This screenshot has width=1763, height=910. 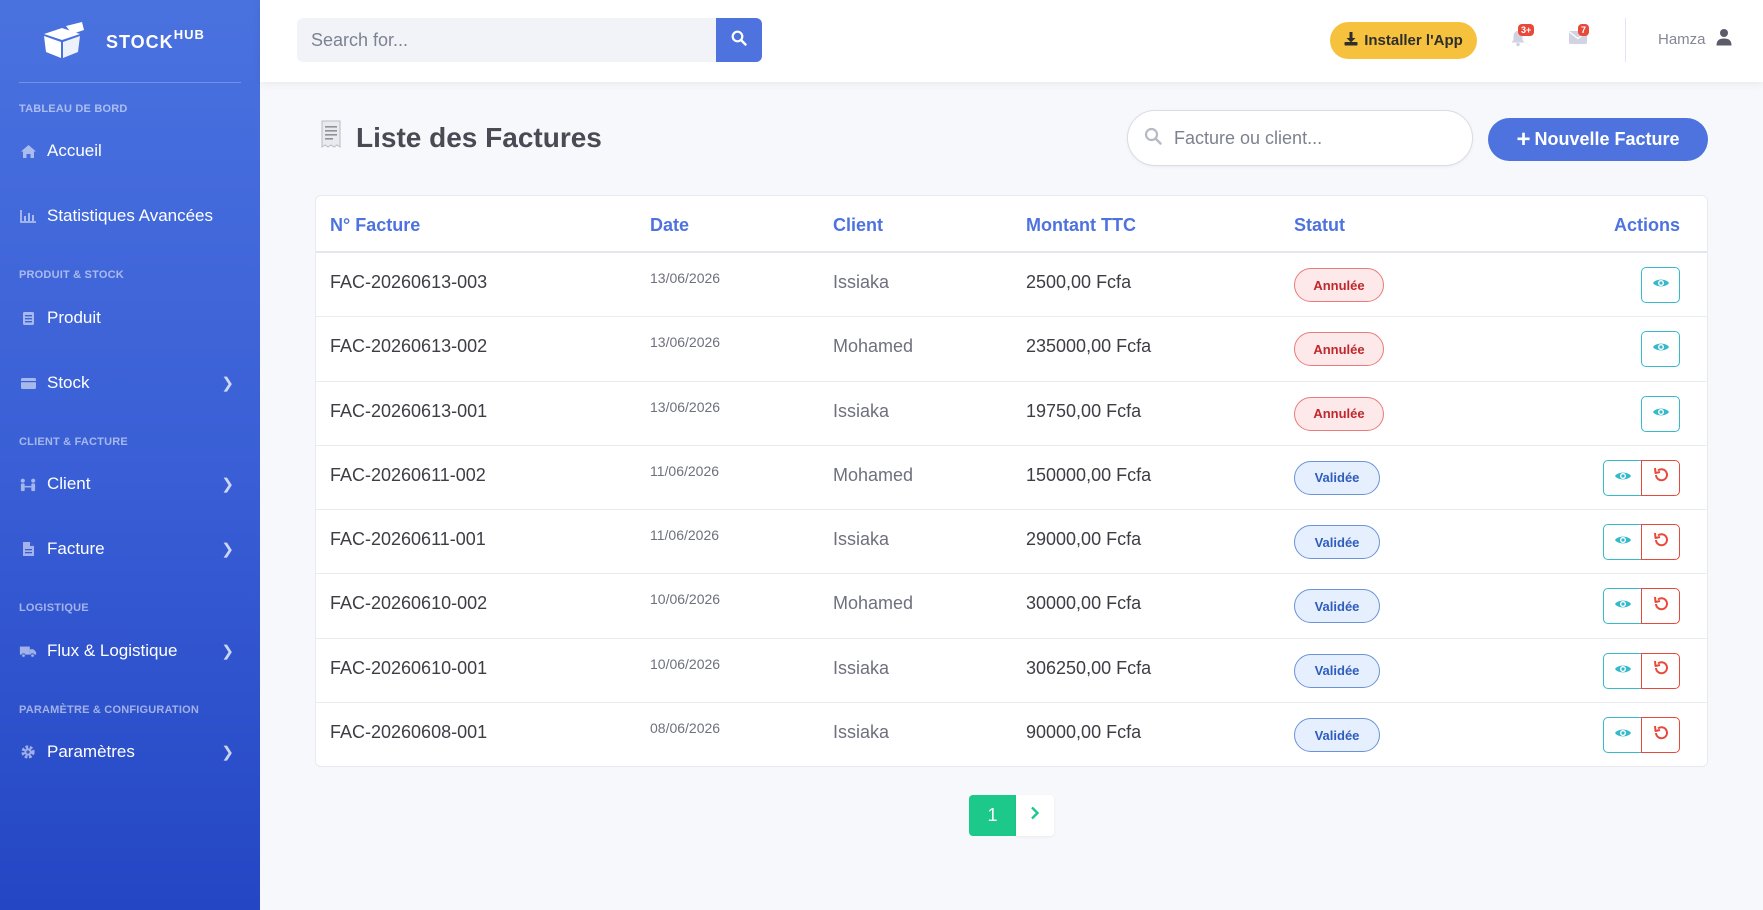 What do you see at coordinates (331, 137) in the screenshot?
I see `receipt-icon` at bounding box center [331, 137].